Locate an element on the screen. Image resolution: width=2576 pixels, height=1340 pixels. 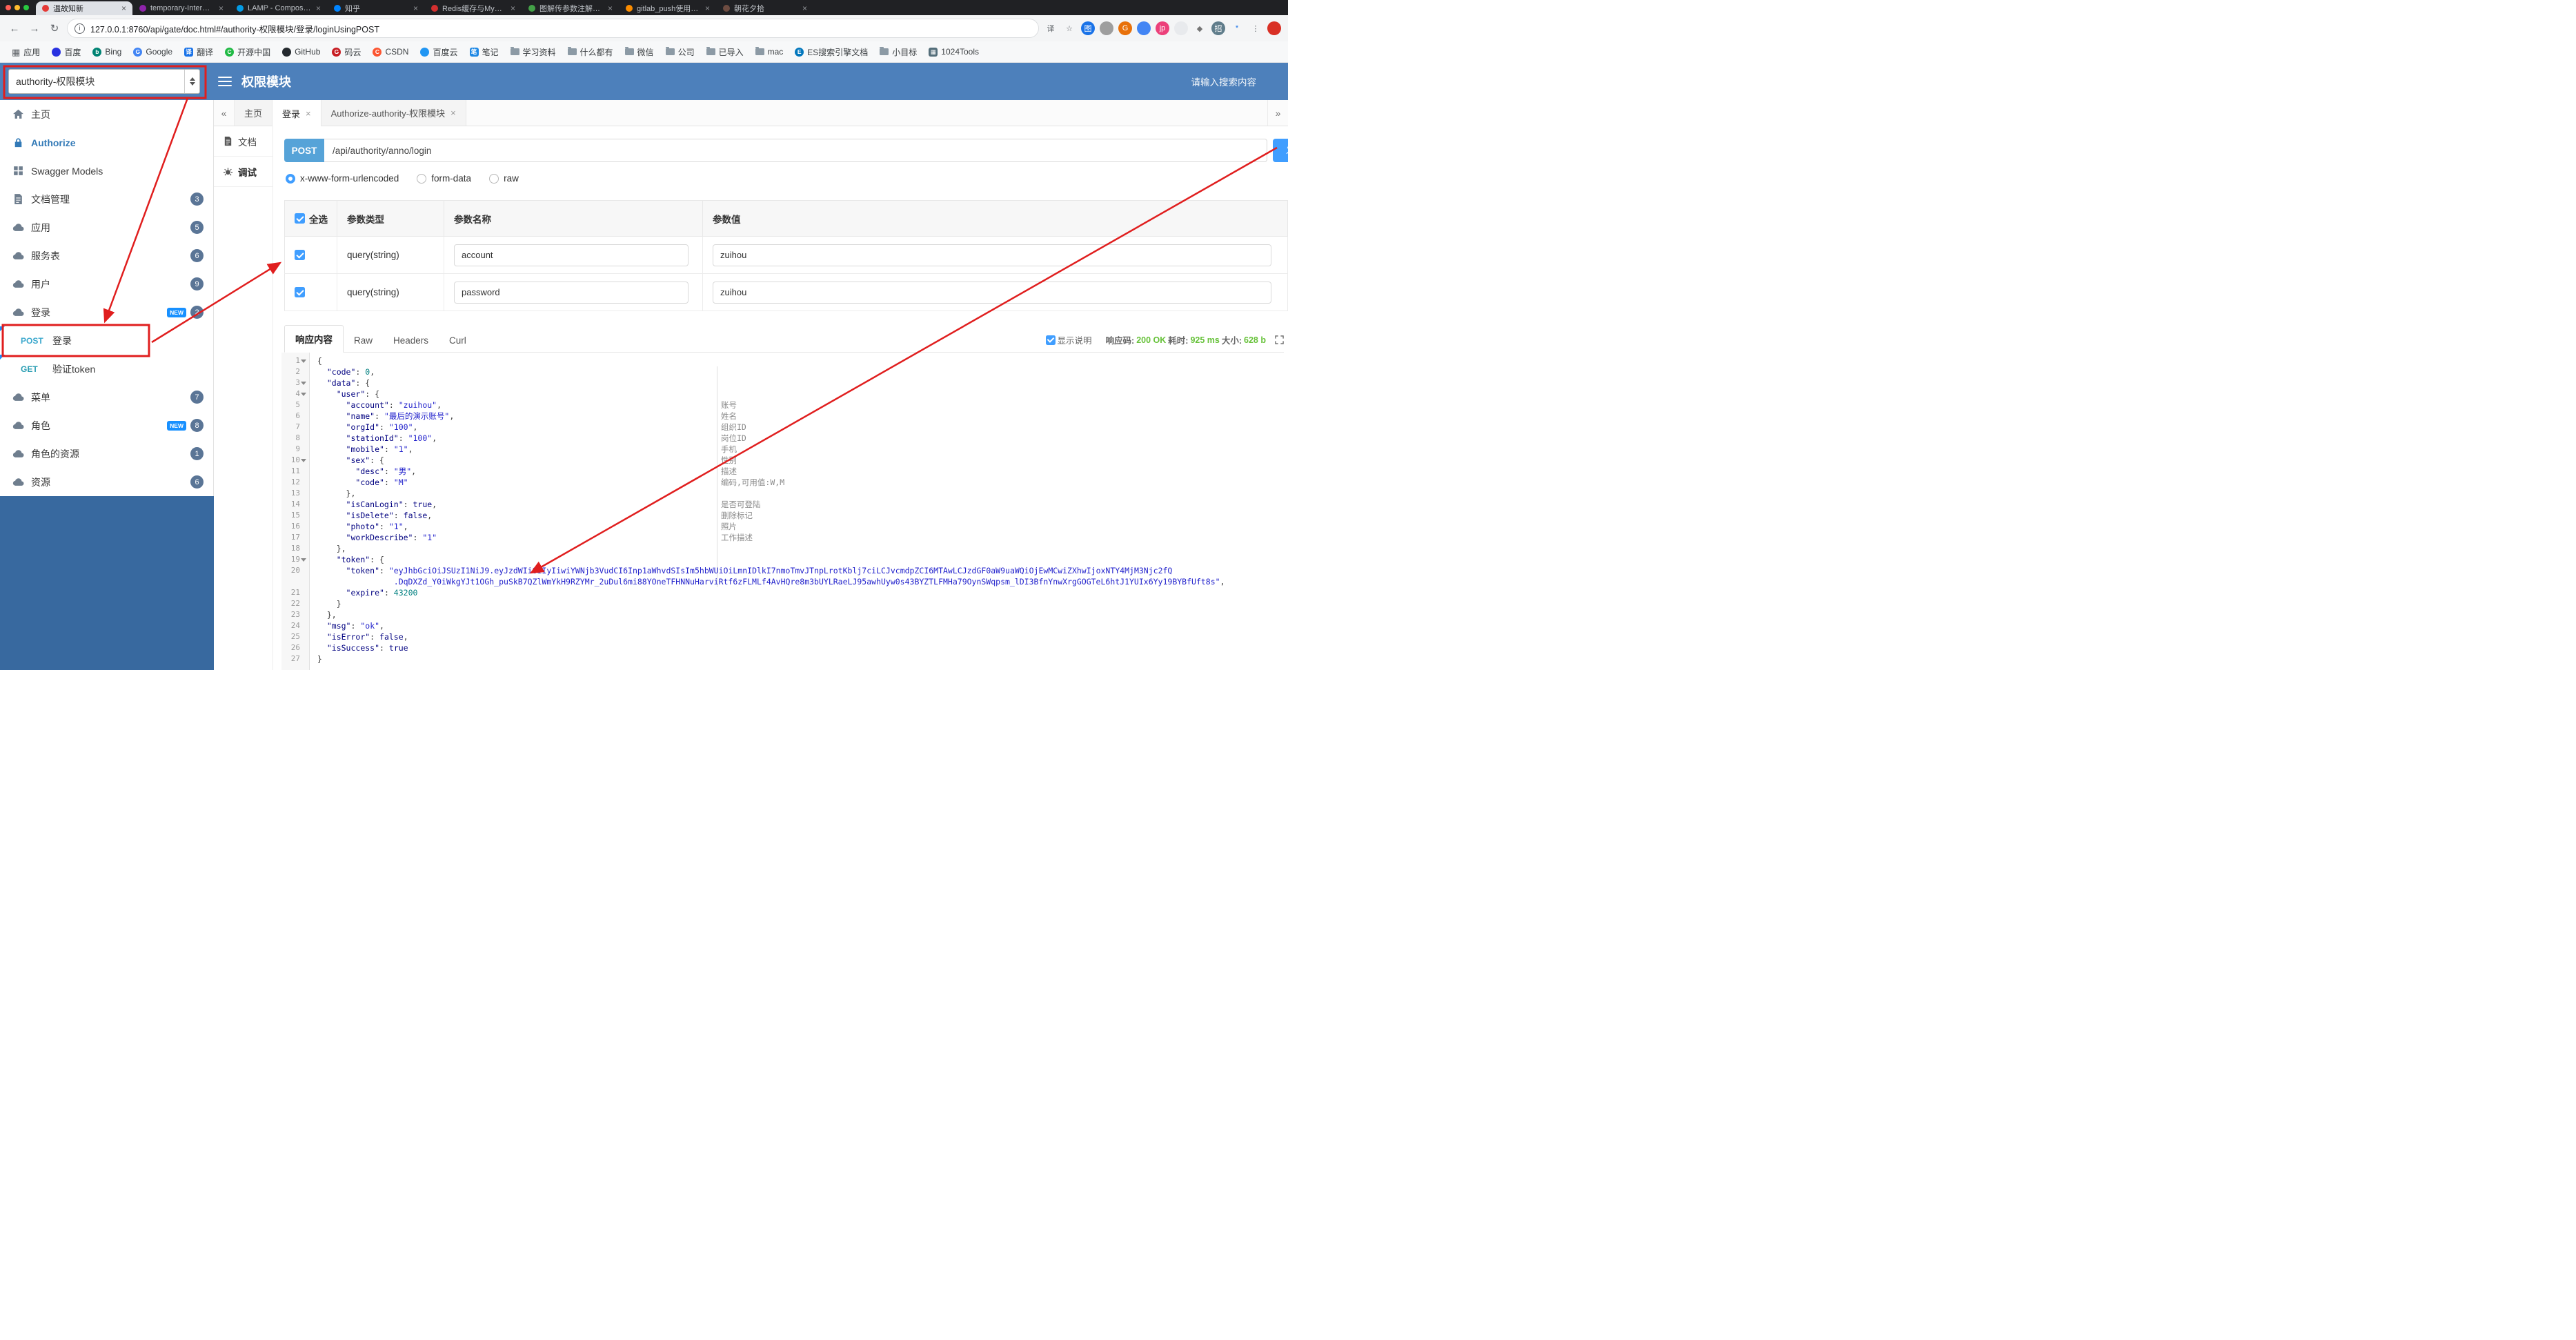
ext-light-icon is located at coordinates (1181, 28).